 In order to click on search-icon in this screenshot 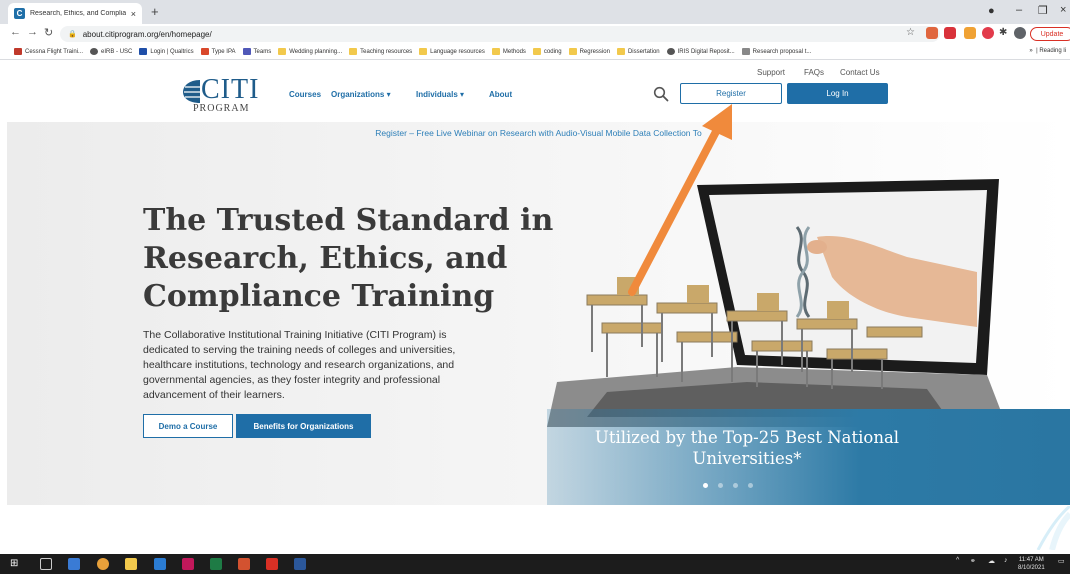, I will do `click(661, 94)`.